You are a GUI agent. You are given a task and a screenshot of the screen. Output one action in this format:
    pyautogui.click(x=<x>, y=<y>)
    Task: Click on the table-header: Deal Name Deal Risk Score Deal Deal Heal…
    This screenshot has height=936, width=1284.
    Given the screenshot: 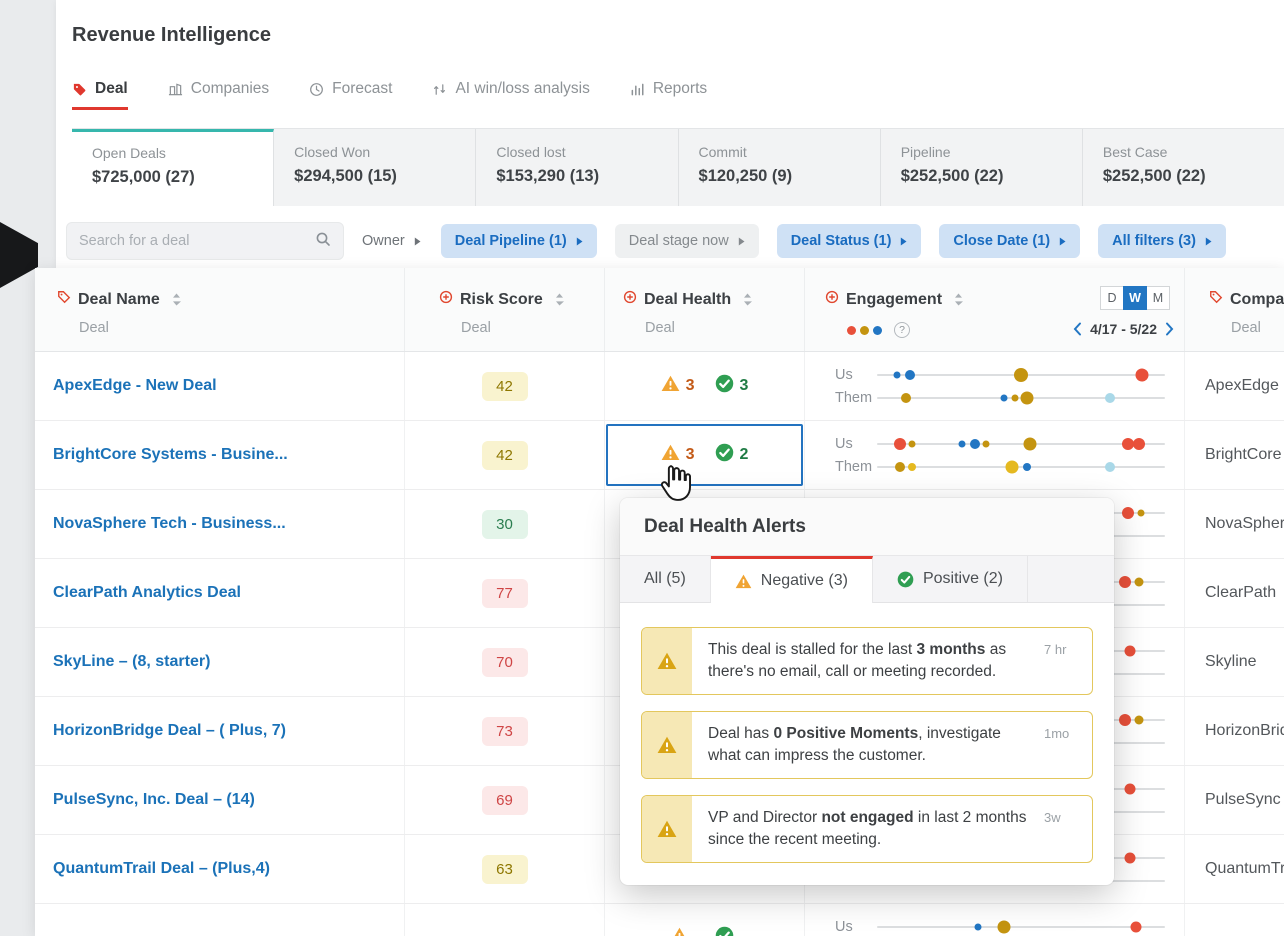 What is the action you would take?
    pyautogui.click(x=659, y=310)
    